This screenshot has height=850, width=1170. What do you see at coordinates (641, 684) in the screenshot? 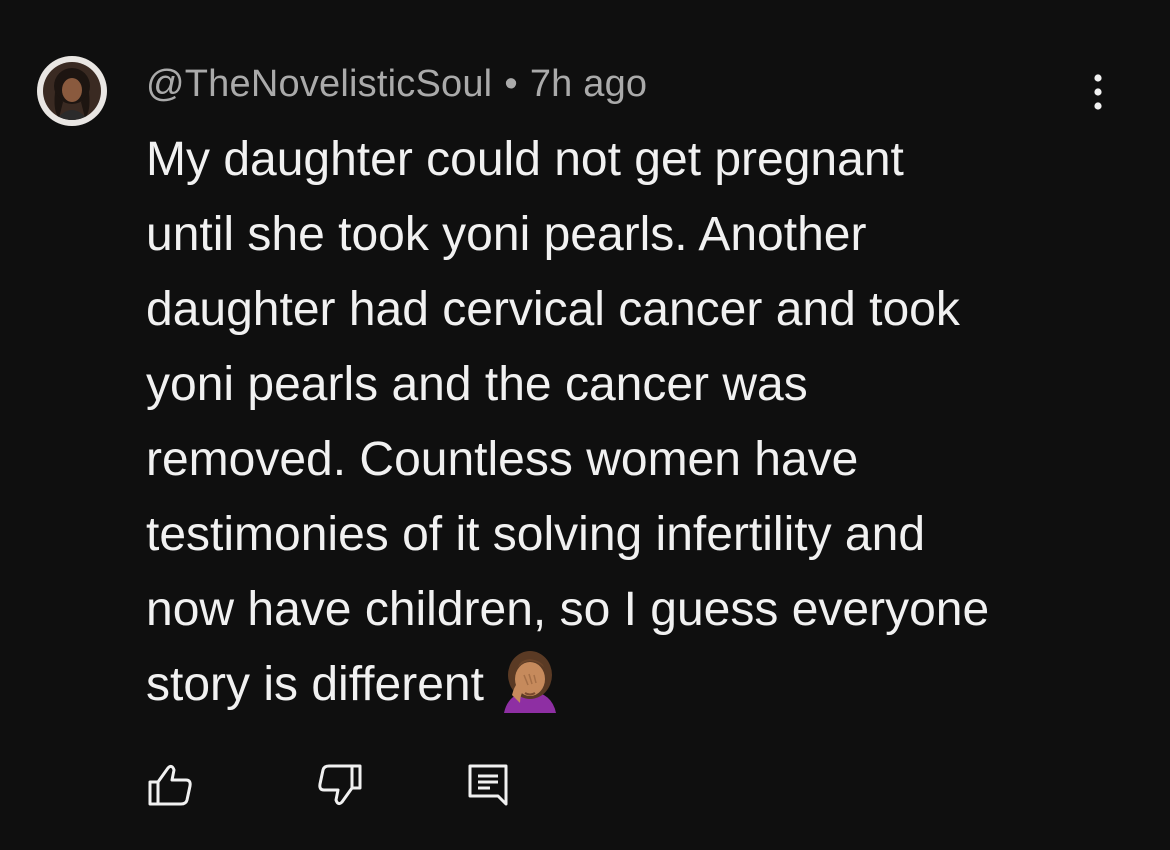
I see `comment-text-line-last: story is different` at bounding box center [641, 684].